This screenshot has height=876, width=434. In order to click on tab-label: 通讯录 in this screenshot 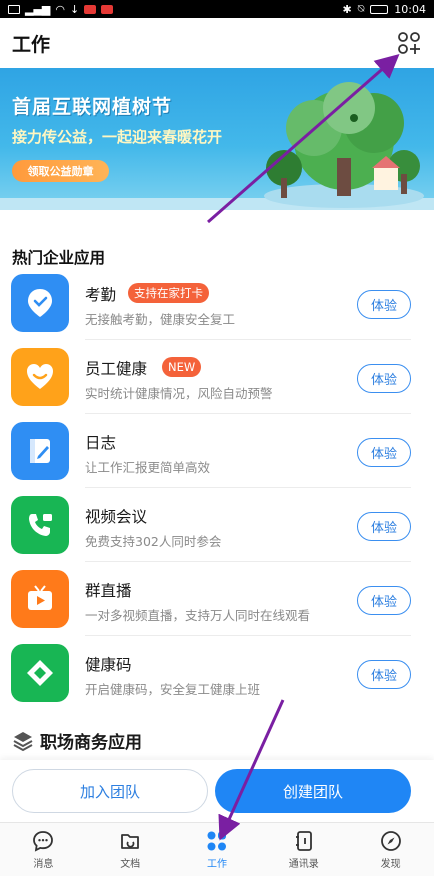, I will do `click(303, 864)`.